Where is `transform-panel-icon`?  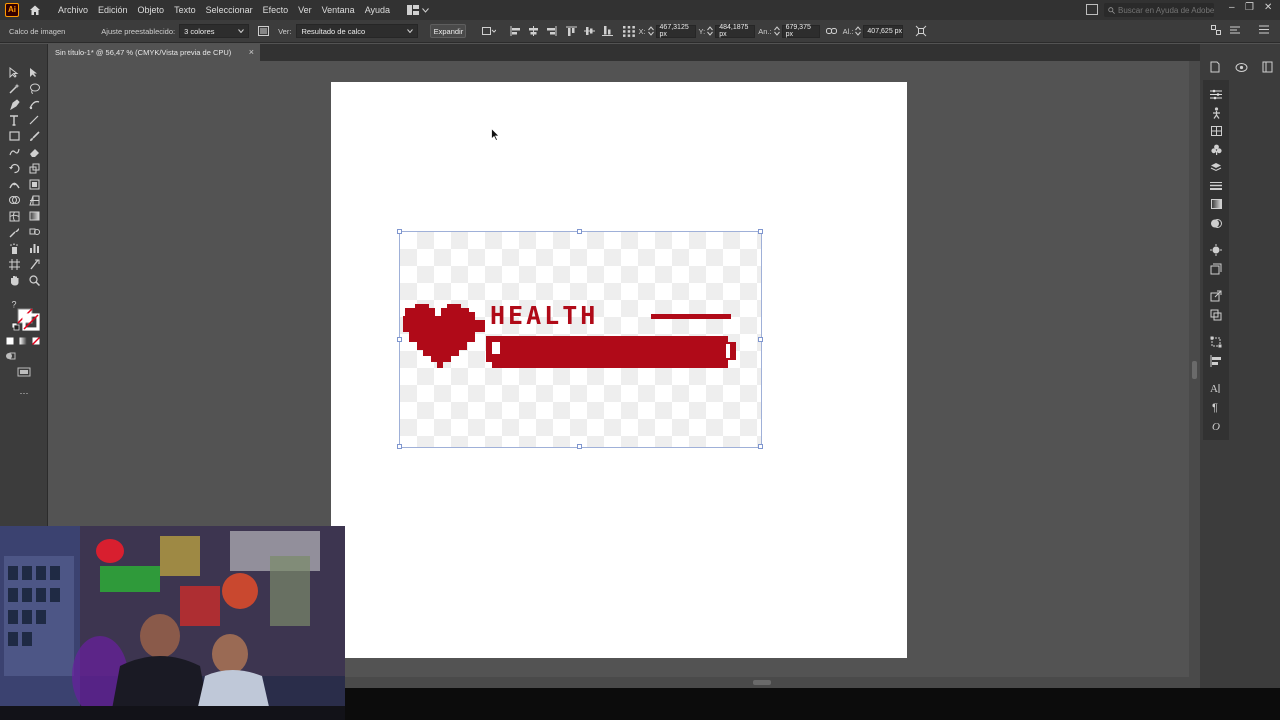 transform-panel-icon is located at coordinates (1216, 342).